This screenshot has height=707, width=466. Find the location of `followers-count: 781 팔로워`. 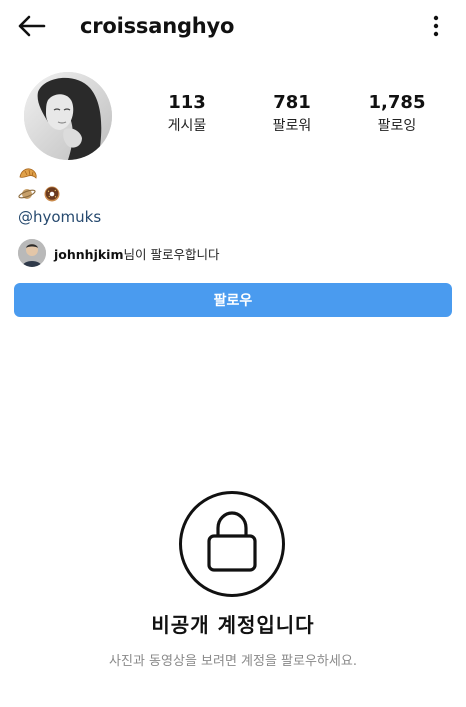

followers-count: 781 팔로워 is located at coordinates (292, 113).